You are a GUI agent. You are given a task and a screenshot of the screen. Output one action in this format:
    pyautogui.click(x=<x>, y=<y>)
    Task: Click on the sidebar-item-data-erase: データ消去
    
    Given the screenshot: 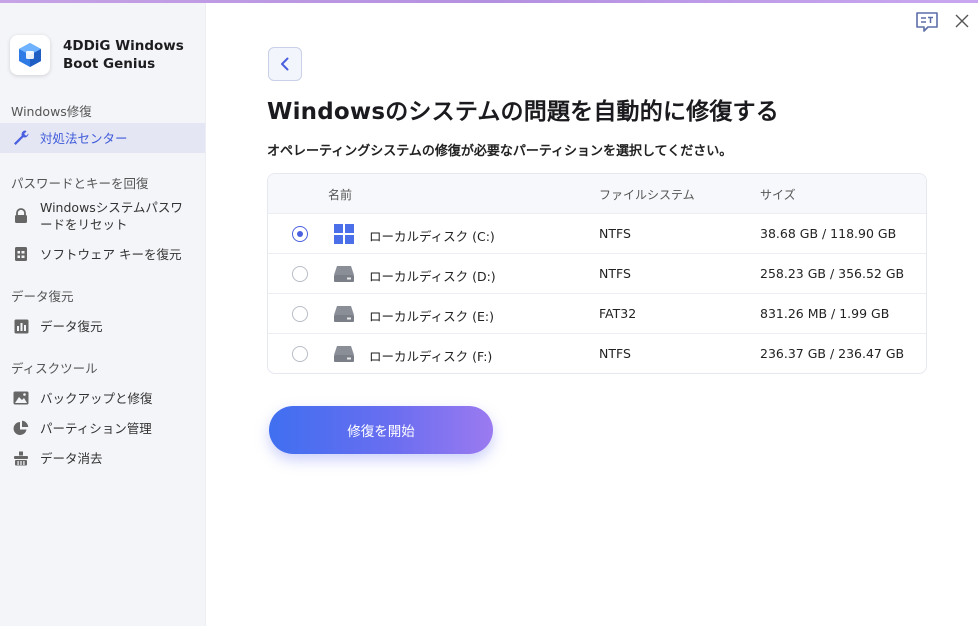 What is the action you would take?
    pyautogui.click(x=102, y=458)
    